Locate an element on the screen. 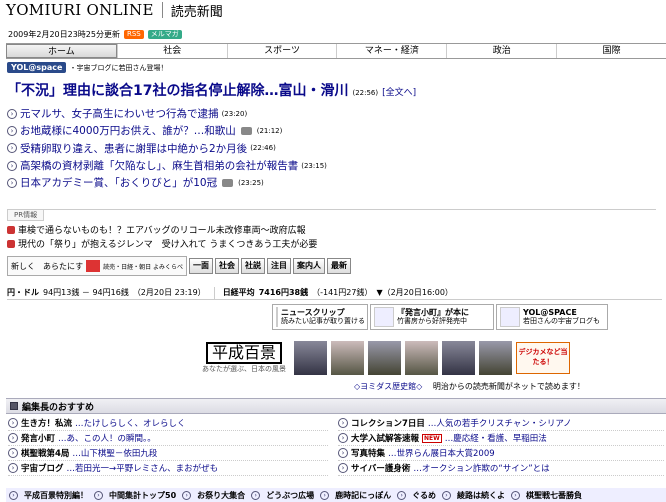 This screenshot has height=502, width=666. news-item: › 受精卵取り違え、患者に謝罪は中絶から2か月後 (22:46) is located at coordinates (167, 148).